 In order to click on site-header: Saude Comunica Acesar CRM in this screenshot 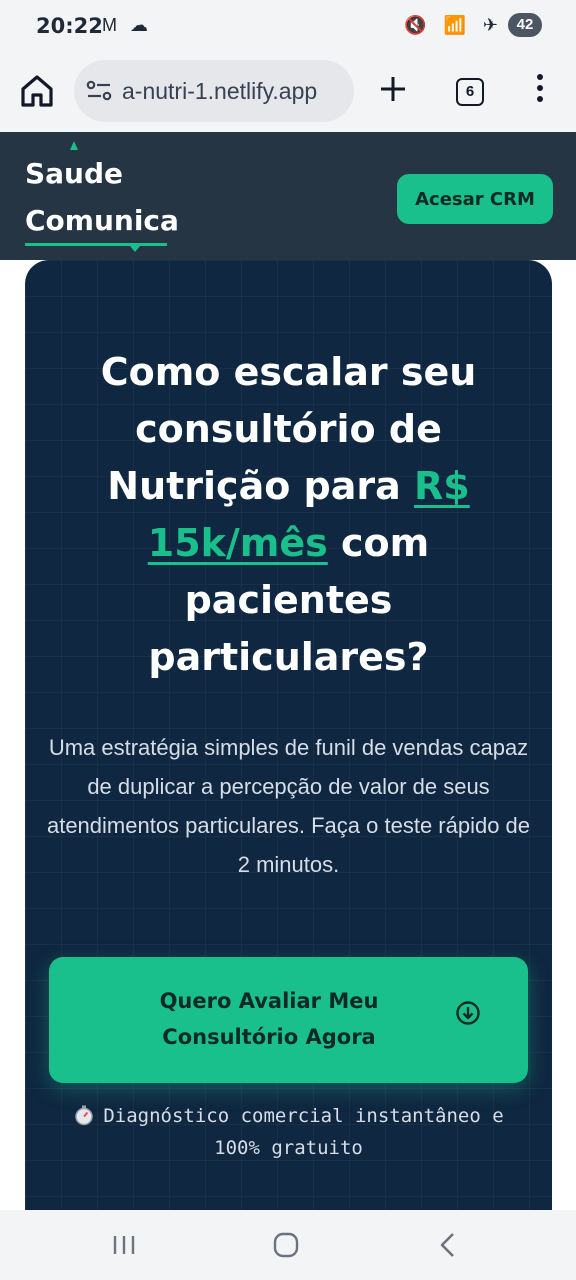, I will do `click(288, 196)`.